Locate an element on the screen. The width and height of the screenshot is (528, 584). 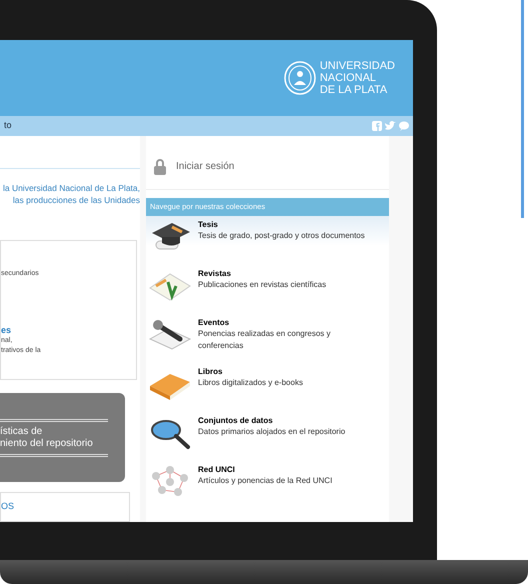
nav-text: to is located at coordinates (8, 125).